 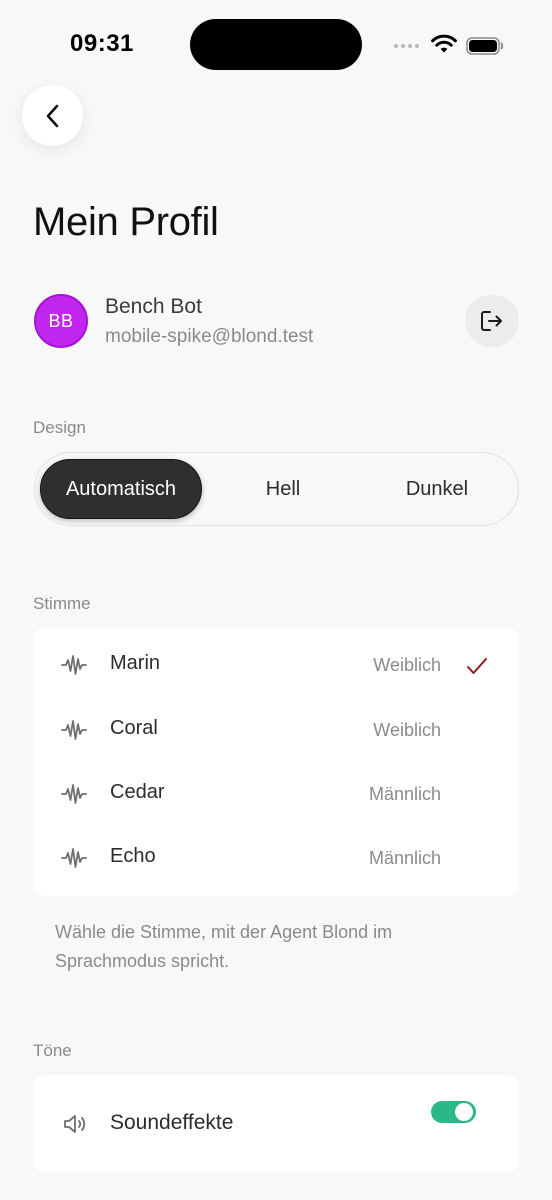 What do you see at coordinates (209, 336) in the screenshot?
I see `user-email: mobile-spike@blond.test` at bounding box center [209, 336].